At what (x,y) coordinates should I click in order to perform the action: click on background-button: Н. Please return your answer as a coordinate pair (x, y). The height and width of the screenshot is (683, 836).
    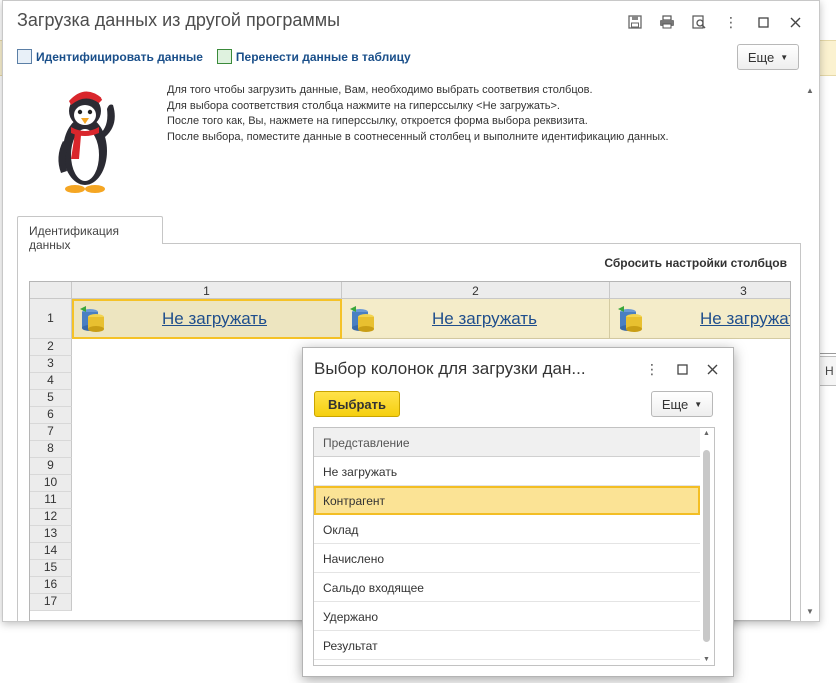
    Looking at the image, I should click on (827, 371).